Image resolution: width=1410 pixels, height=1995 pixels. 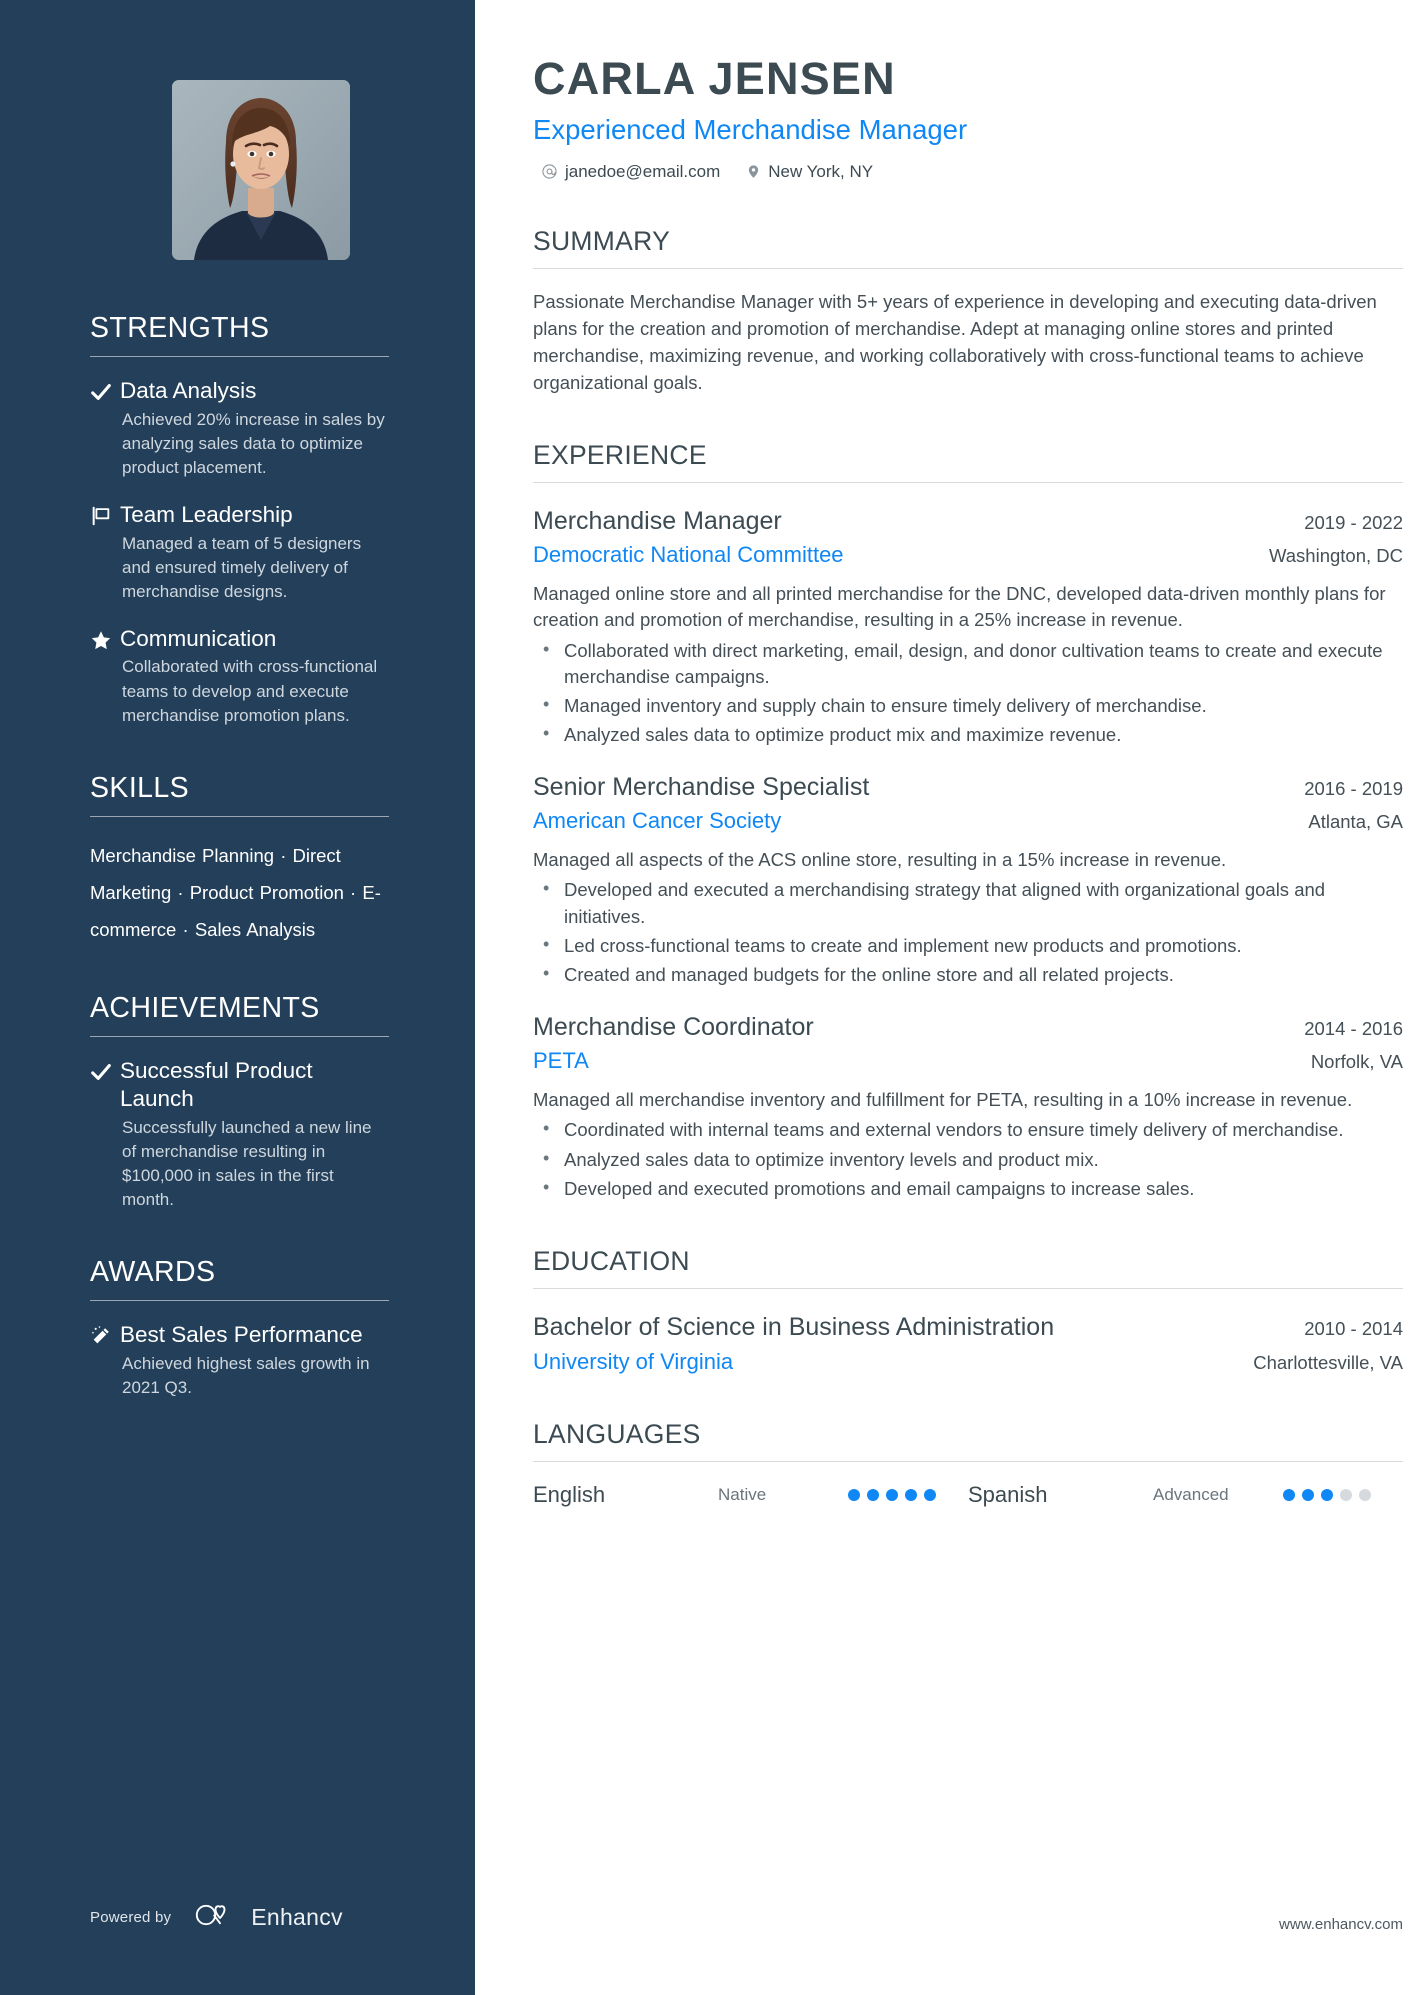 I want to click on experience-date: 2014 - 2016, so click(x=1353, y=1028).